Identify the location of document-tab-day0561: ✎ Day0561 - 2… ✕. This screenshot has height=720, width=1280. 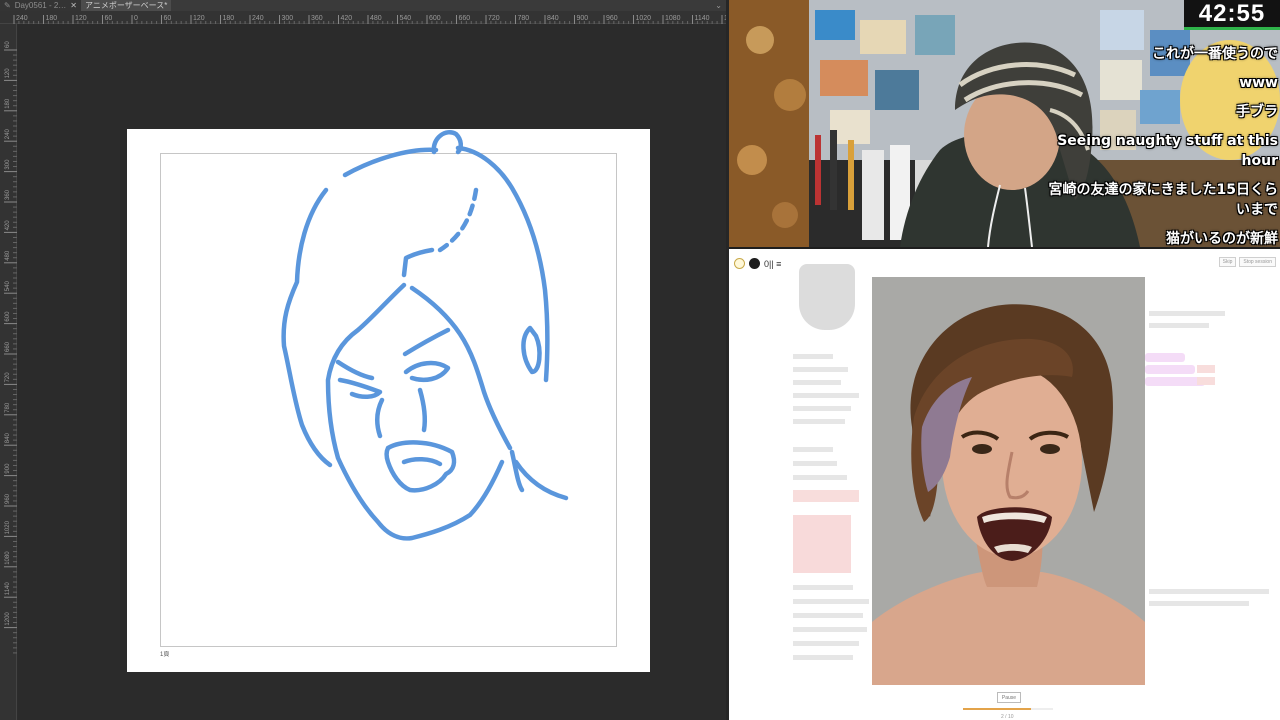
(40, 5).